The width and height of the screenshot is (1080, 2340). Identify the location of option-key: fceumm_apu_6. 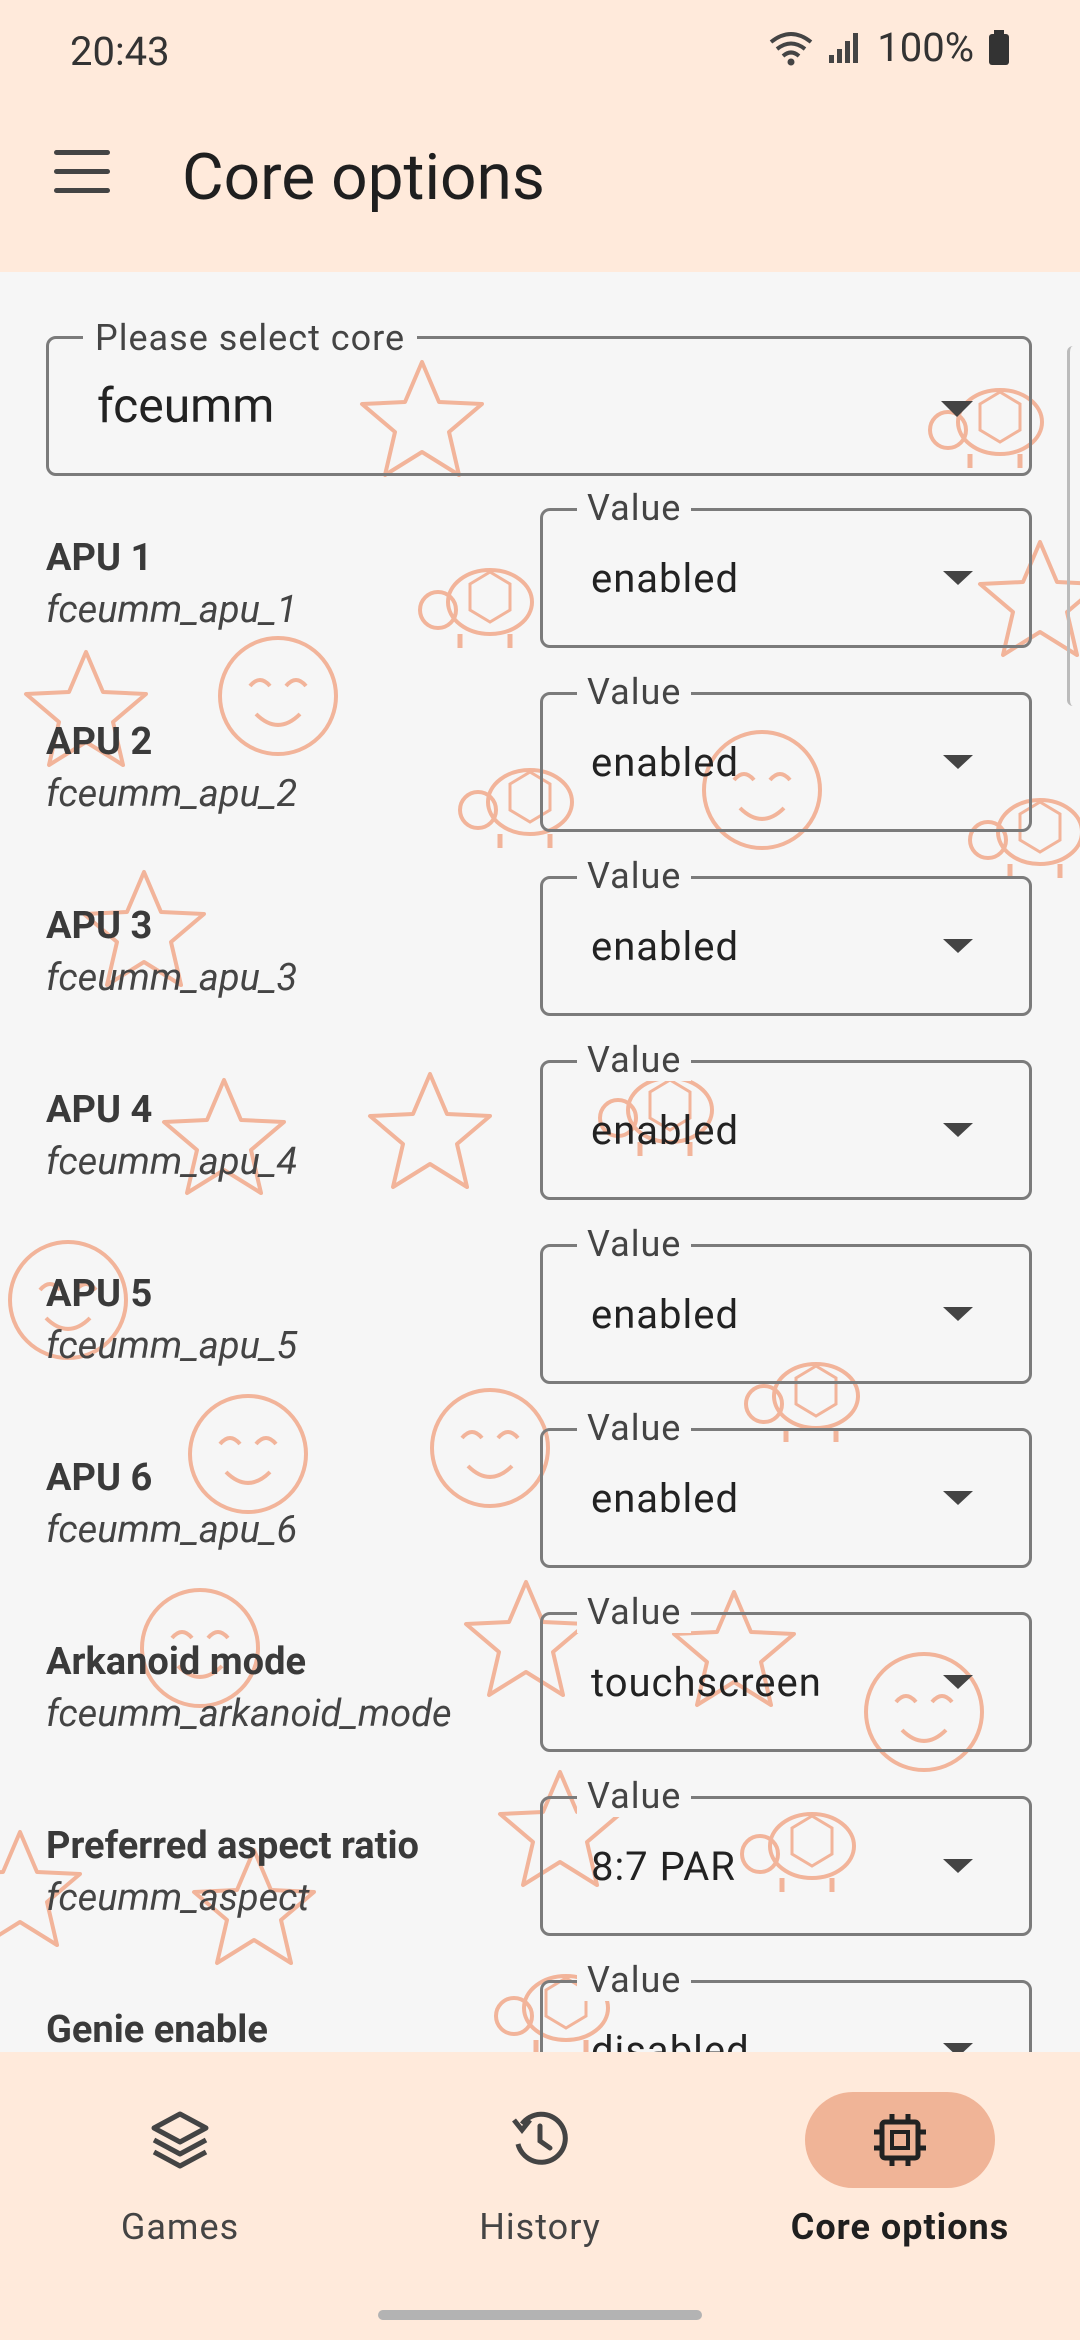
(172, 1530).